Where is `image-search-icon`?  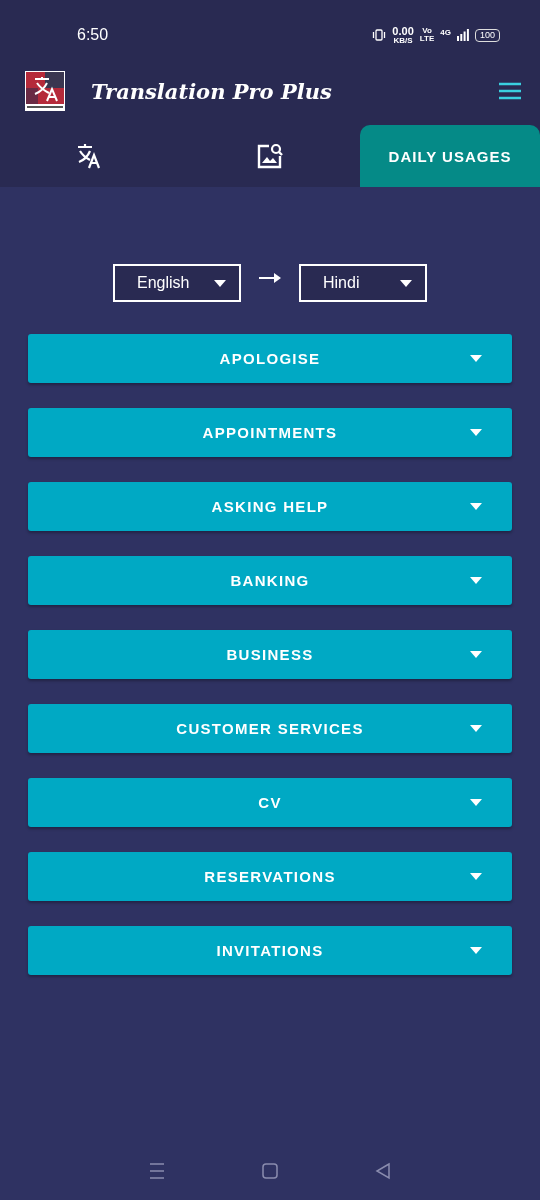 image-search-icon is located at coordinates (270, 156).